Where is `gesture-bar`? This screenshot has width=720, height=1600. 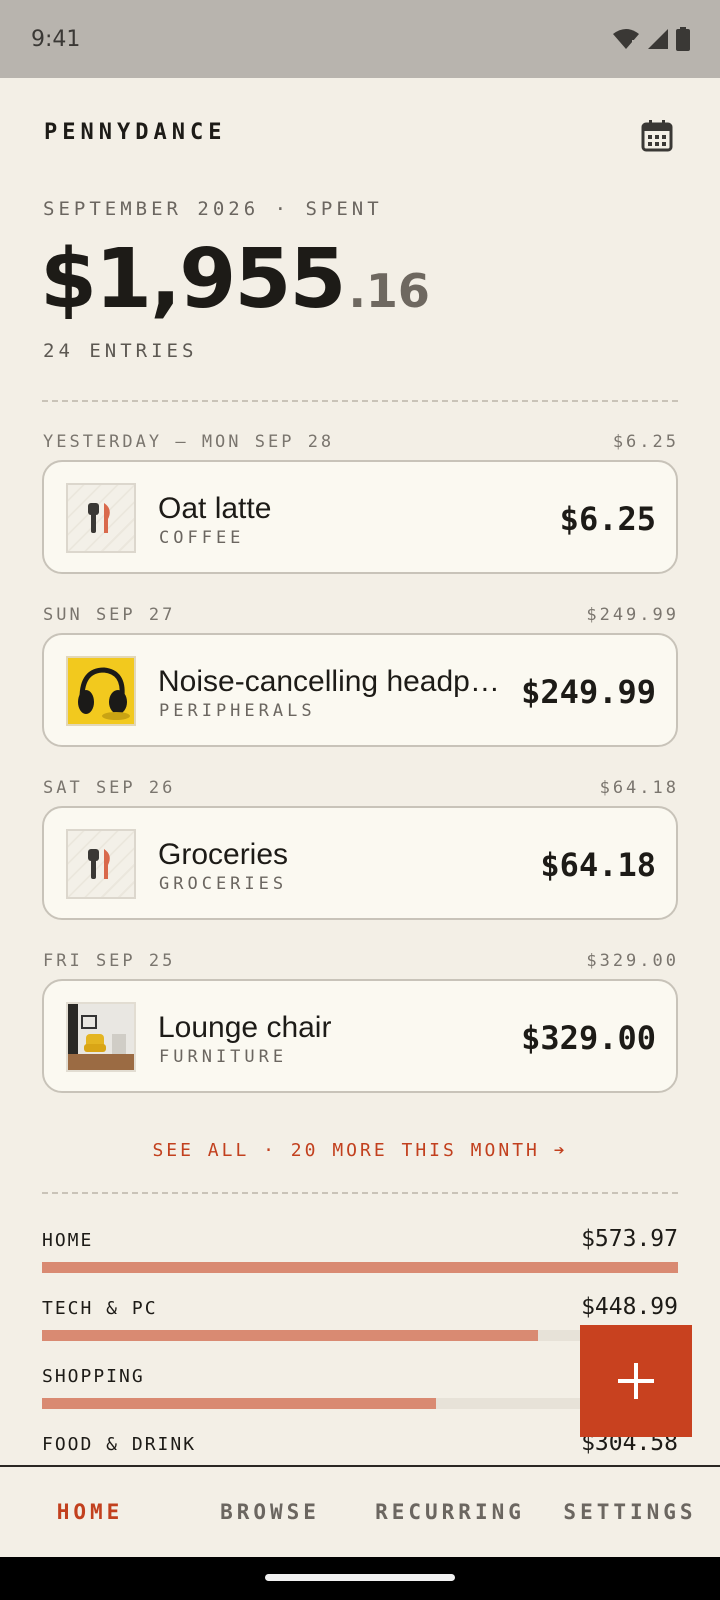 gesture-bar is located at coordinates (360, 1578).